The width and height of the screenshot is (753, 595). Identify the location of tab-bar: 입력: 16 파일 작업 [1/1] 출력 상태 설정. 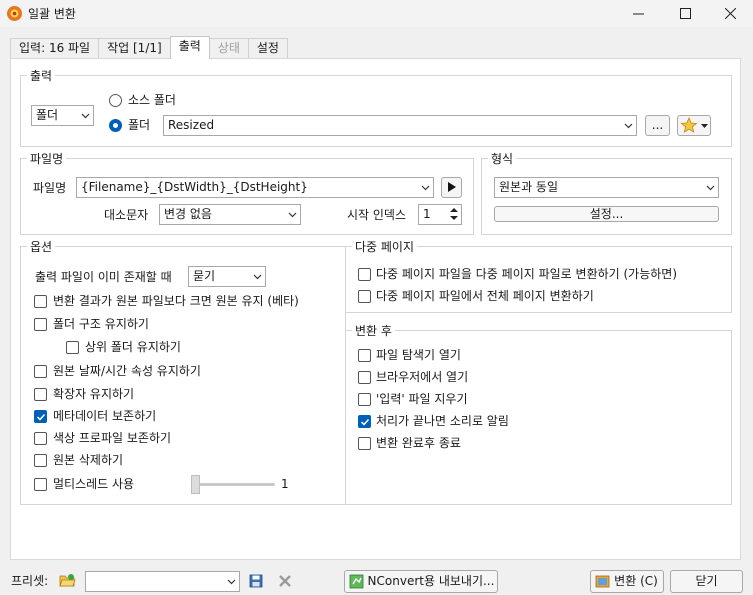
(149, 47).